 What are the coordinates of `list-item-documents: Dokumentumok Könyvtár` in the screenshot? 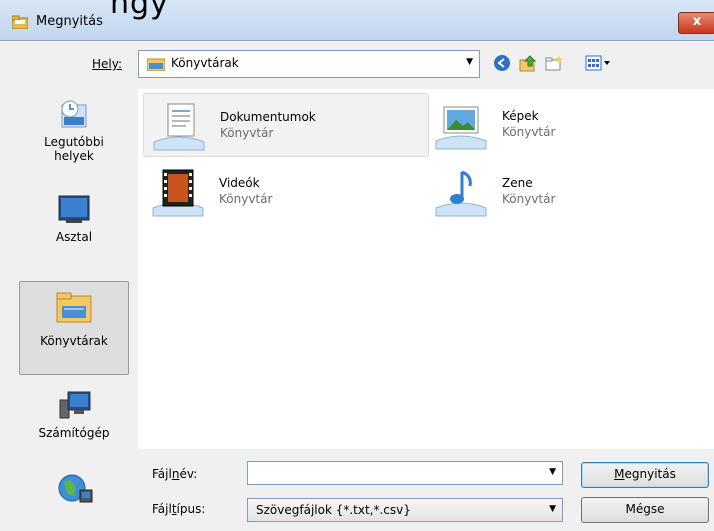 It's located at (286, 125).